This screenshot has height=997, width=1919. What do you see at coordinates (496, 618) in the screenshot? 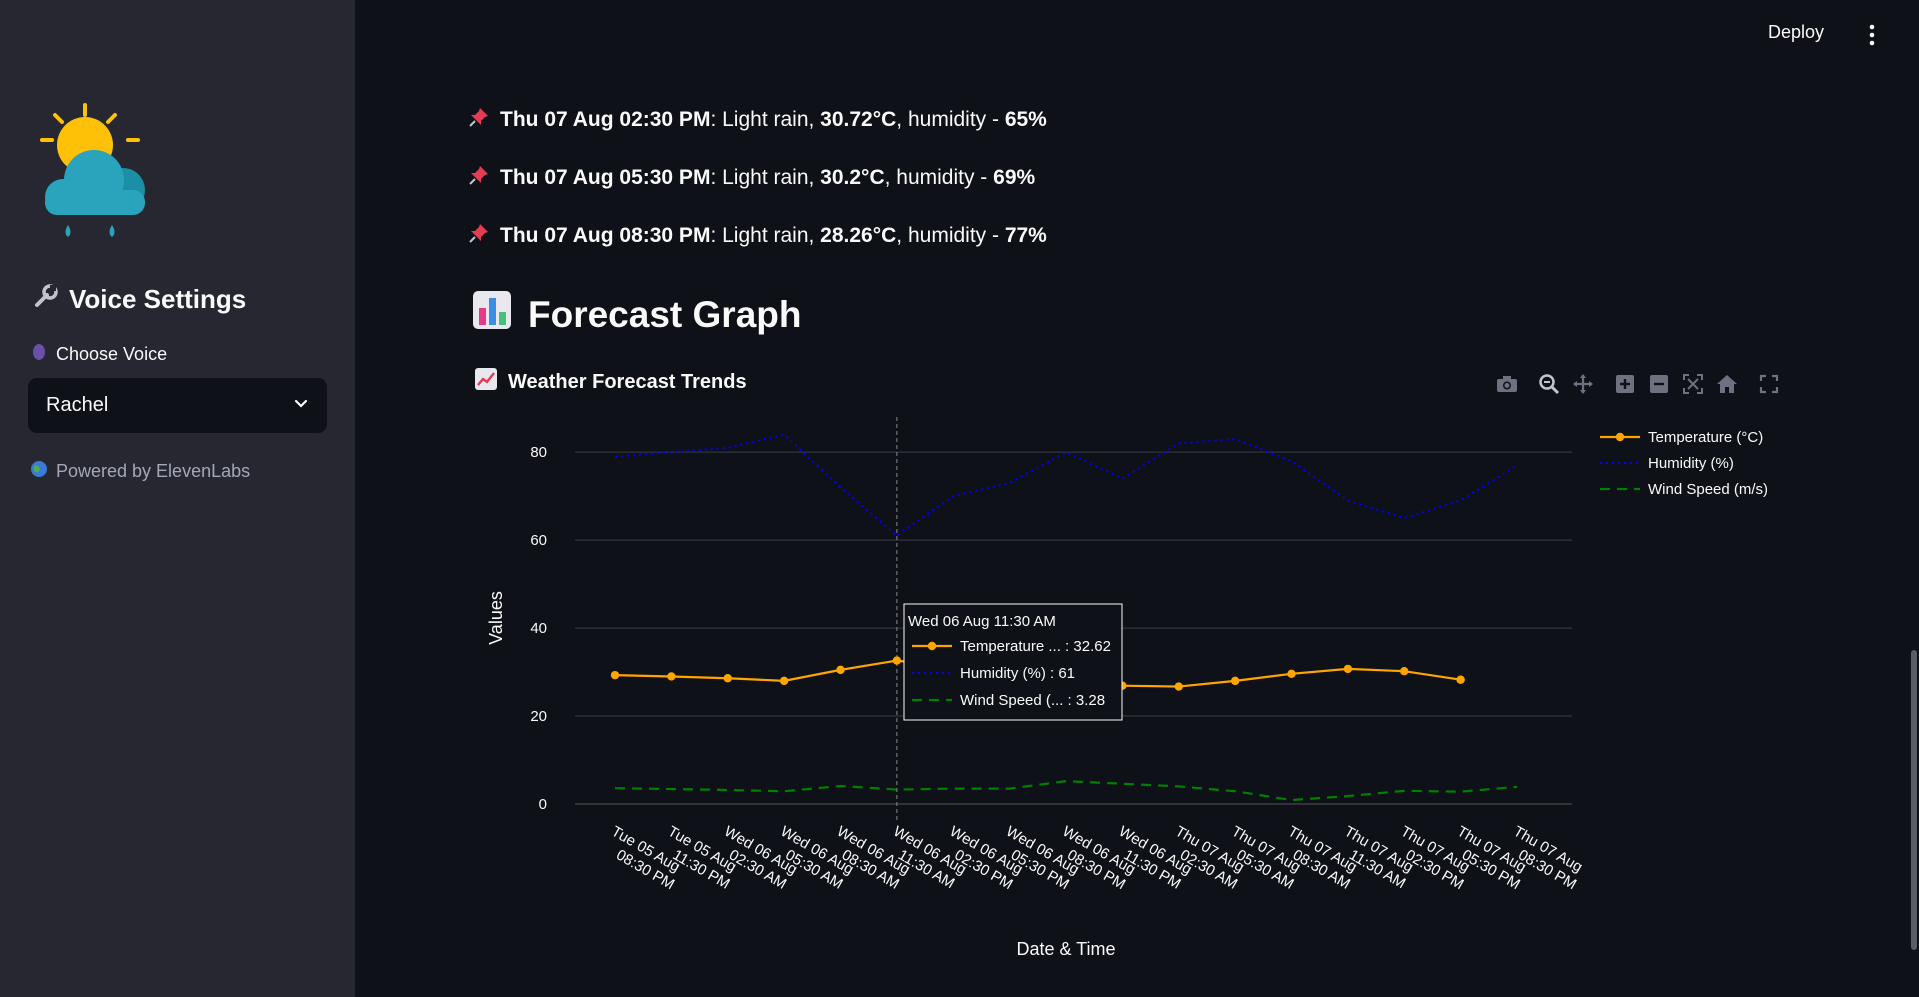
I see `y-axis-title: Values` at bounding box center [496, 618].